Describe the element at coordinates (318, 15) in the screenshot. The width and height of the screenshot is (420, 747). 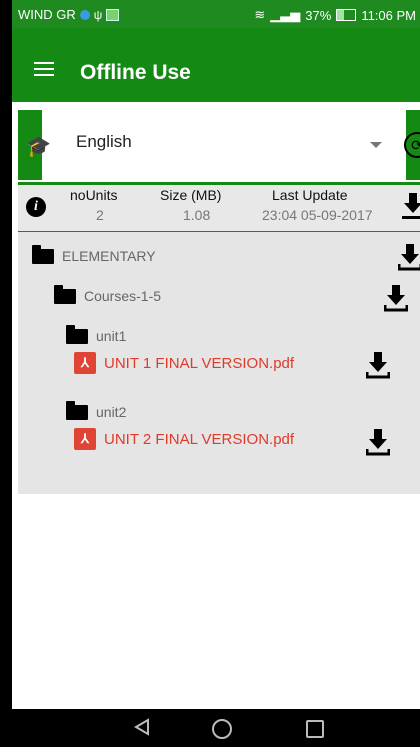
I see `battery-percent: 37%` at that location.